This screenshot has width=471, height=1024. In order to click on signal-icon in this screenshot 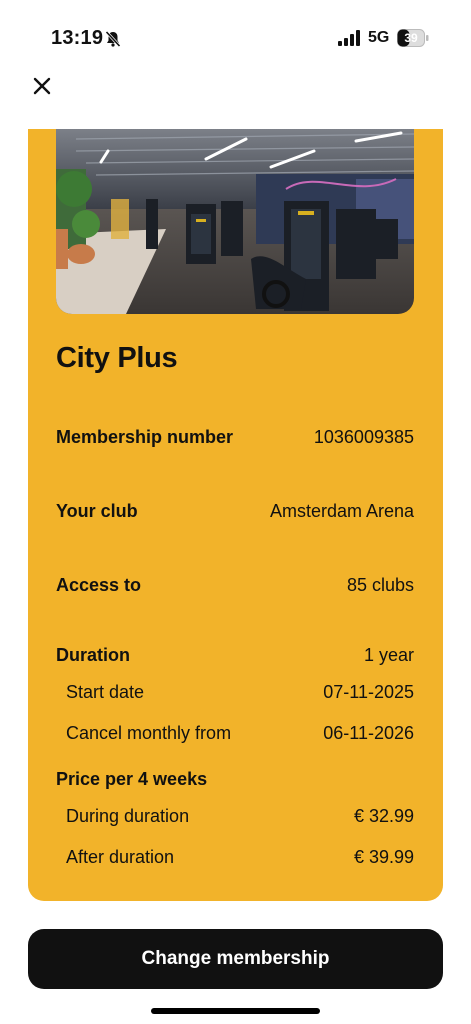, I will do `click(349, 38)`.